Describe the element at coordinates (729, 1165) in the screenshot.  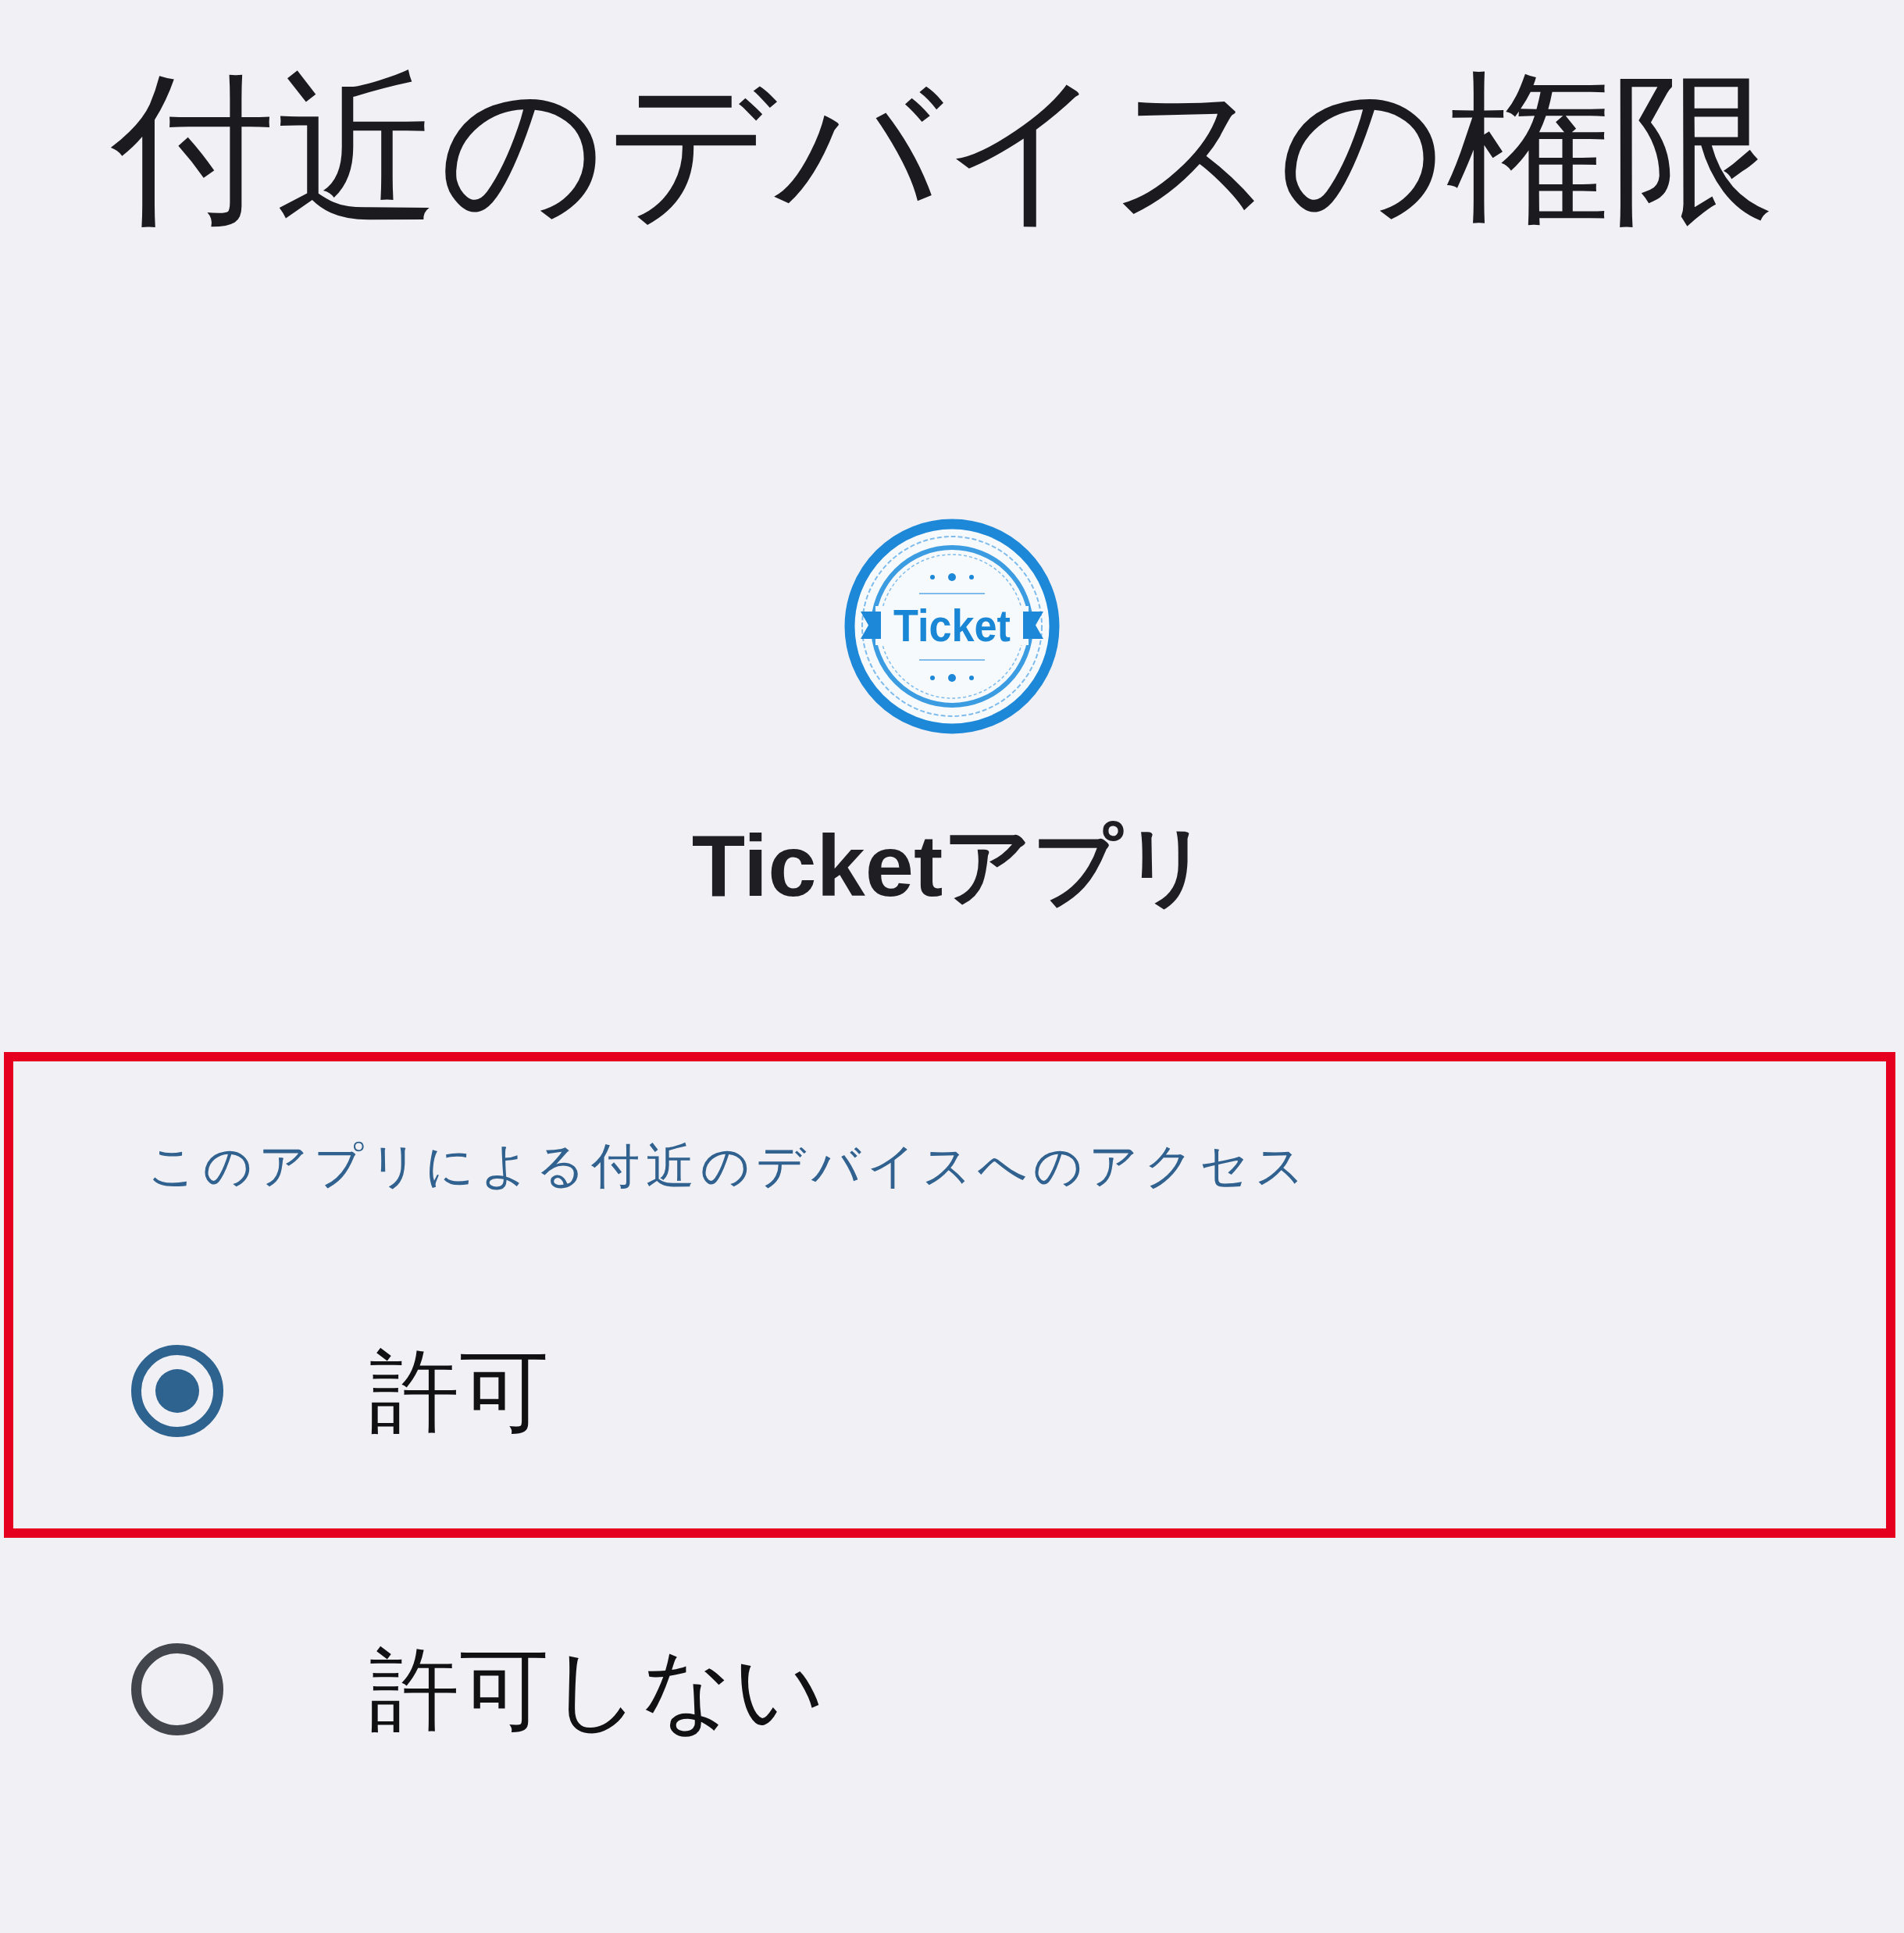
I see `section-heading: このアプリによる付近のデバイスへのアクセス` at that location.